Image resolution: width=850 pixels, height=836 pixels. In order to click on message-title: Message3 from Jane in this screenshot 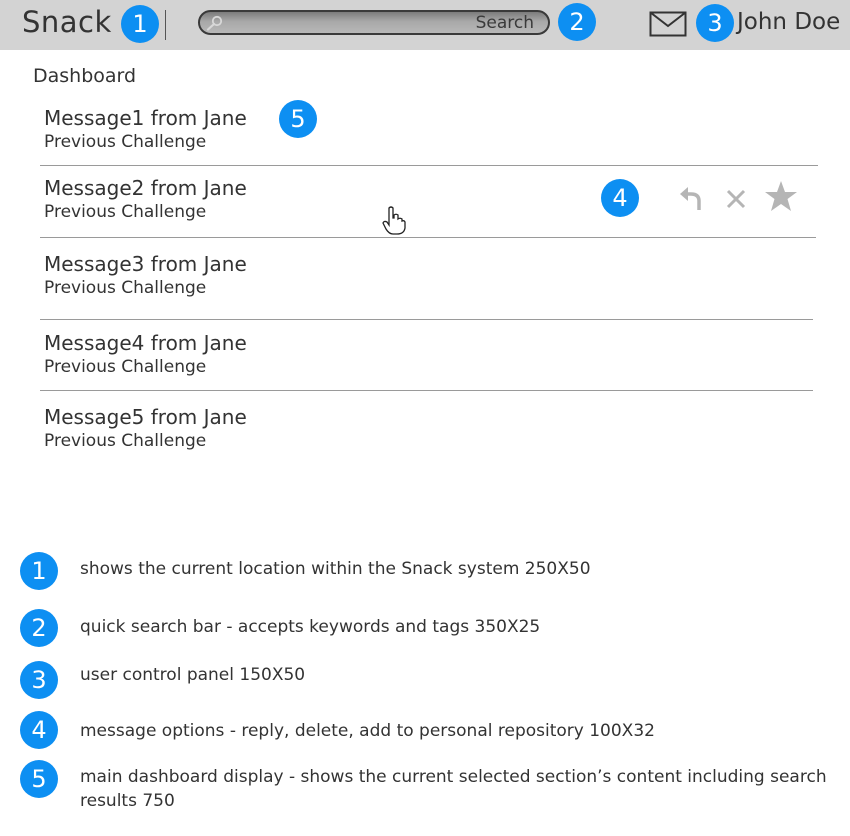, I will do `click(145, 264)`.